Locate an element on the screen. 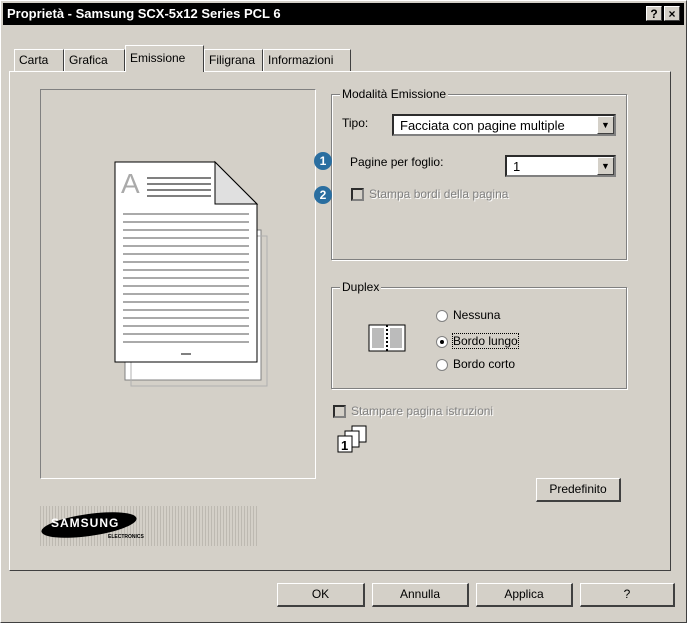  logo-sub: ELECTRONICS is located at coordinates (126, 537).